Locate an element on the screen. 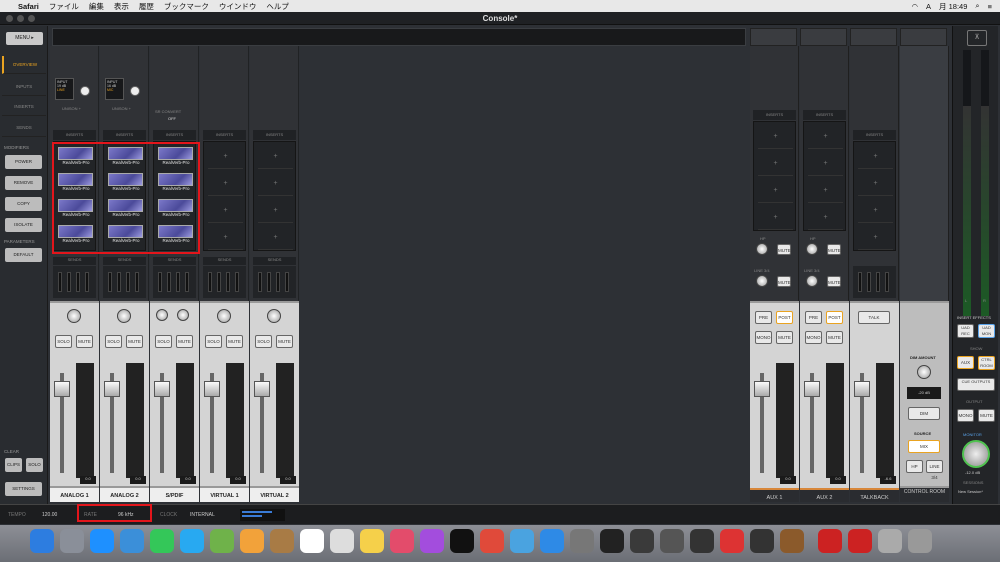  default-button: DEFAULT is located at coordinates (23, 255).